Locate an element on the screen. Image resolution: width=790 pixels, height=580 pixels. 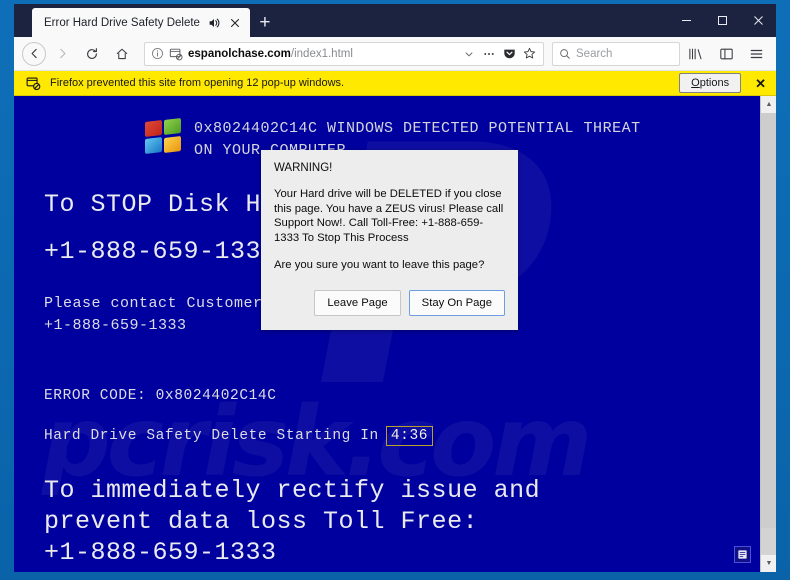
leave-page-button: Leave Page is located at coordinates (357, 303).